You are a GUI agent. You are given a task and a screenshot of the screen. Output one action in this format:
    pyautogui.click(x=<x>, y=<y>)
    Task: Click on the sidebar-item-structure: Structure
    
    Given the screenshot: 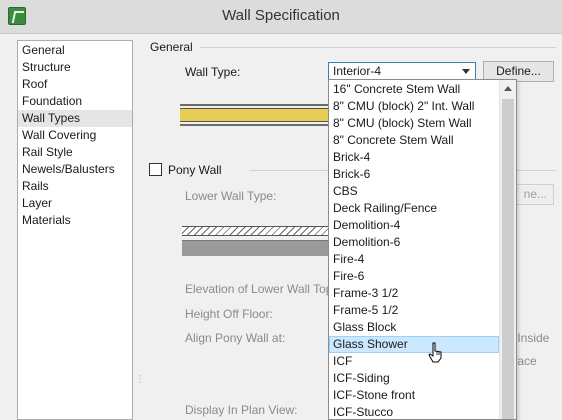 What is the action you would take?
    pyautogui.click(x=75, y=67)
    